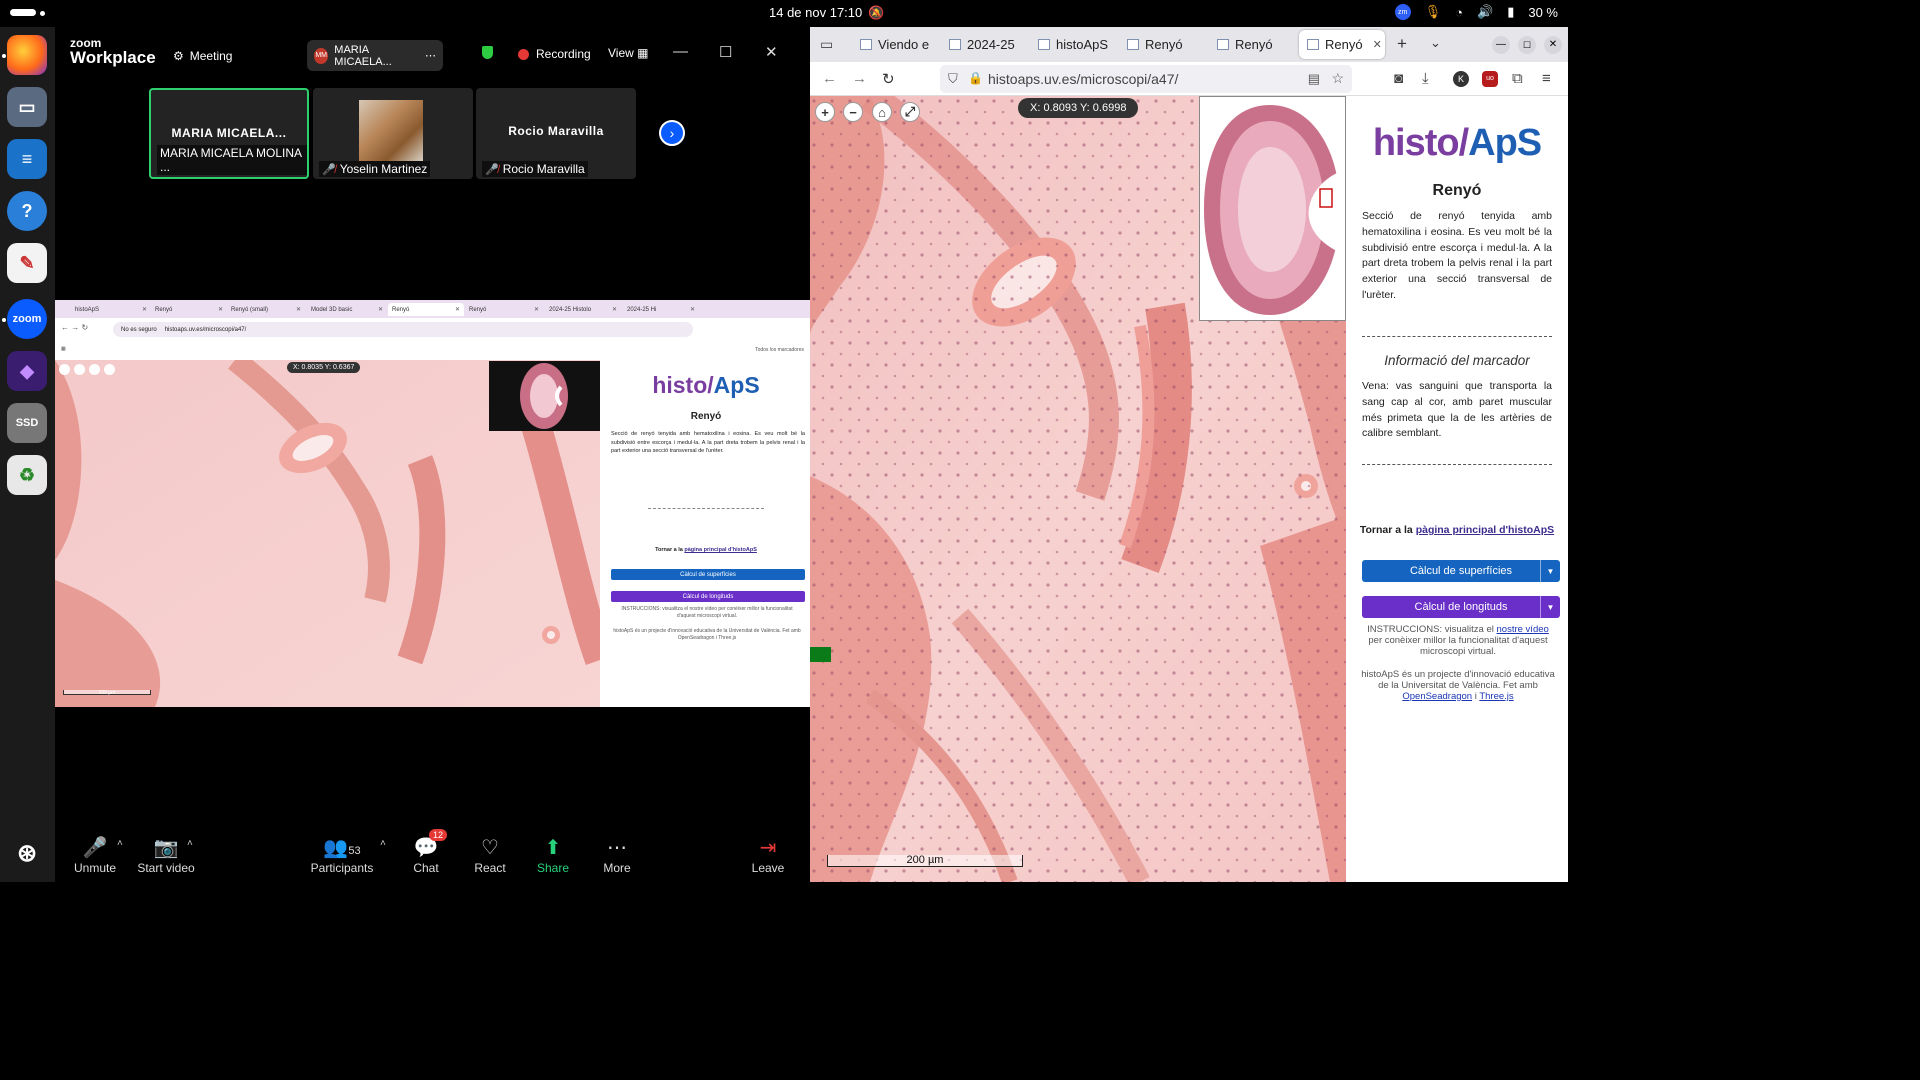 The width and height of the screenshot is (1920, 1080). What do you see at coordinates (910, 112) in the screenshot?
I see `fullscreen-button: ⤢` at bounding box center [910, 112].